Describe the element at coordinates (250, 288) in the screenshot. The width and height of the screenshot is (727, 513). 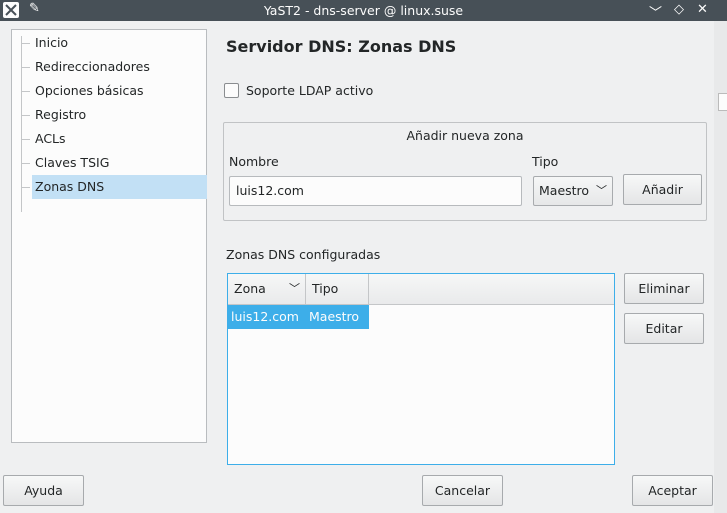
I see `column-header-label: Zona` at that location.